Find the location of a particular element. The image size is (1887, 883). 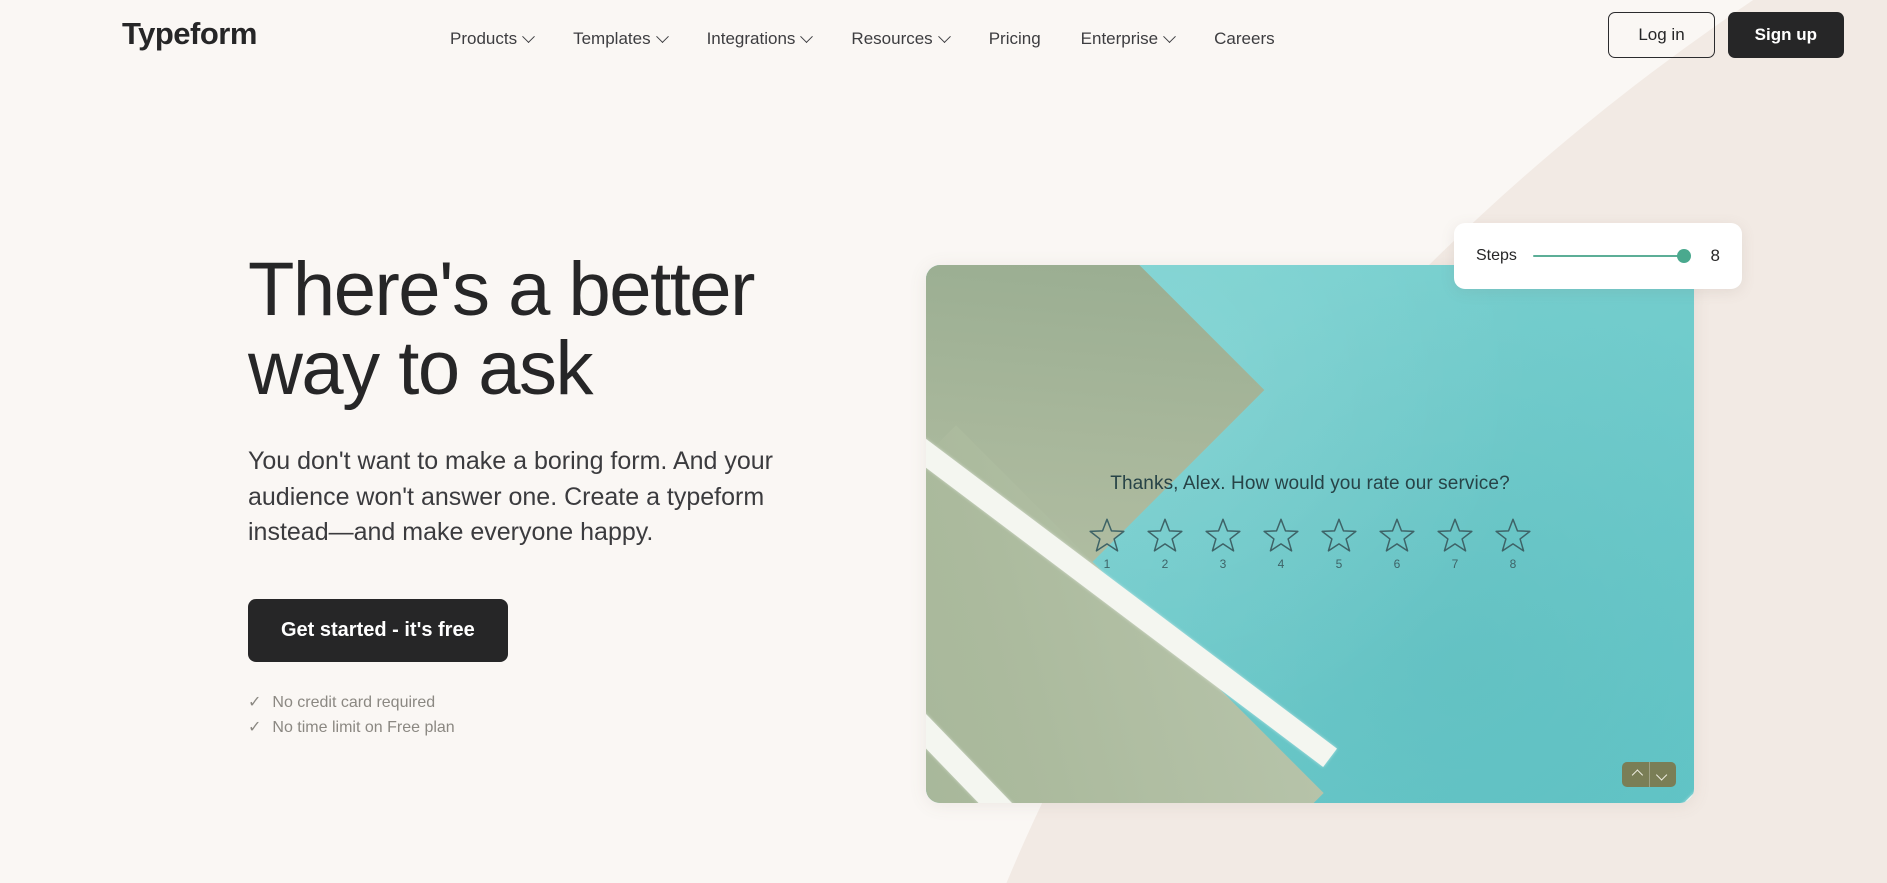

nav-item-integrations: Integrations is located at coordinates (759, 39).